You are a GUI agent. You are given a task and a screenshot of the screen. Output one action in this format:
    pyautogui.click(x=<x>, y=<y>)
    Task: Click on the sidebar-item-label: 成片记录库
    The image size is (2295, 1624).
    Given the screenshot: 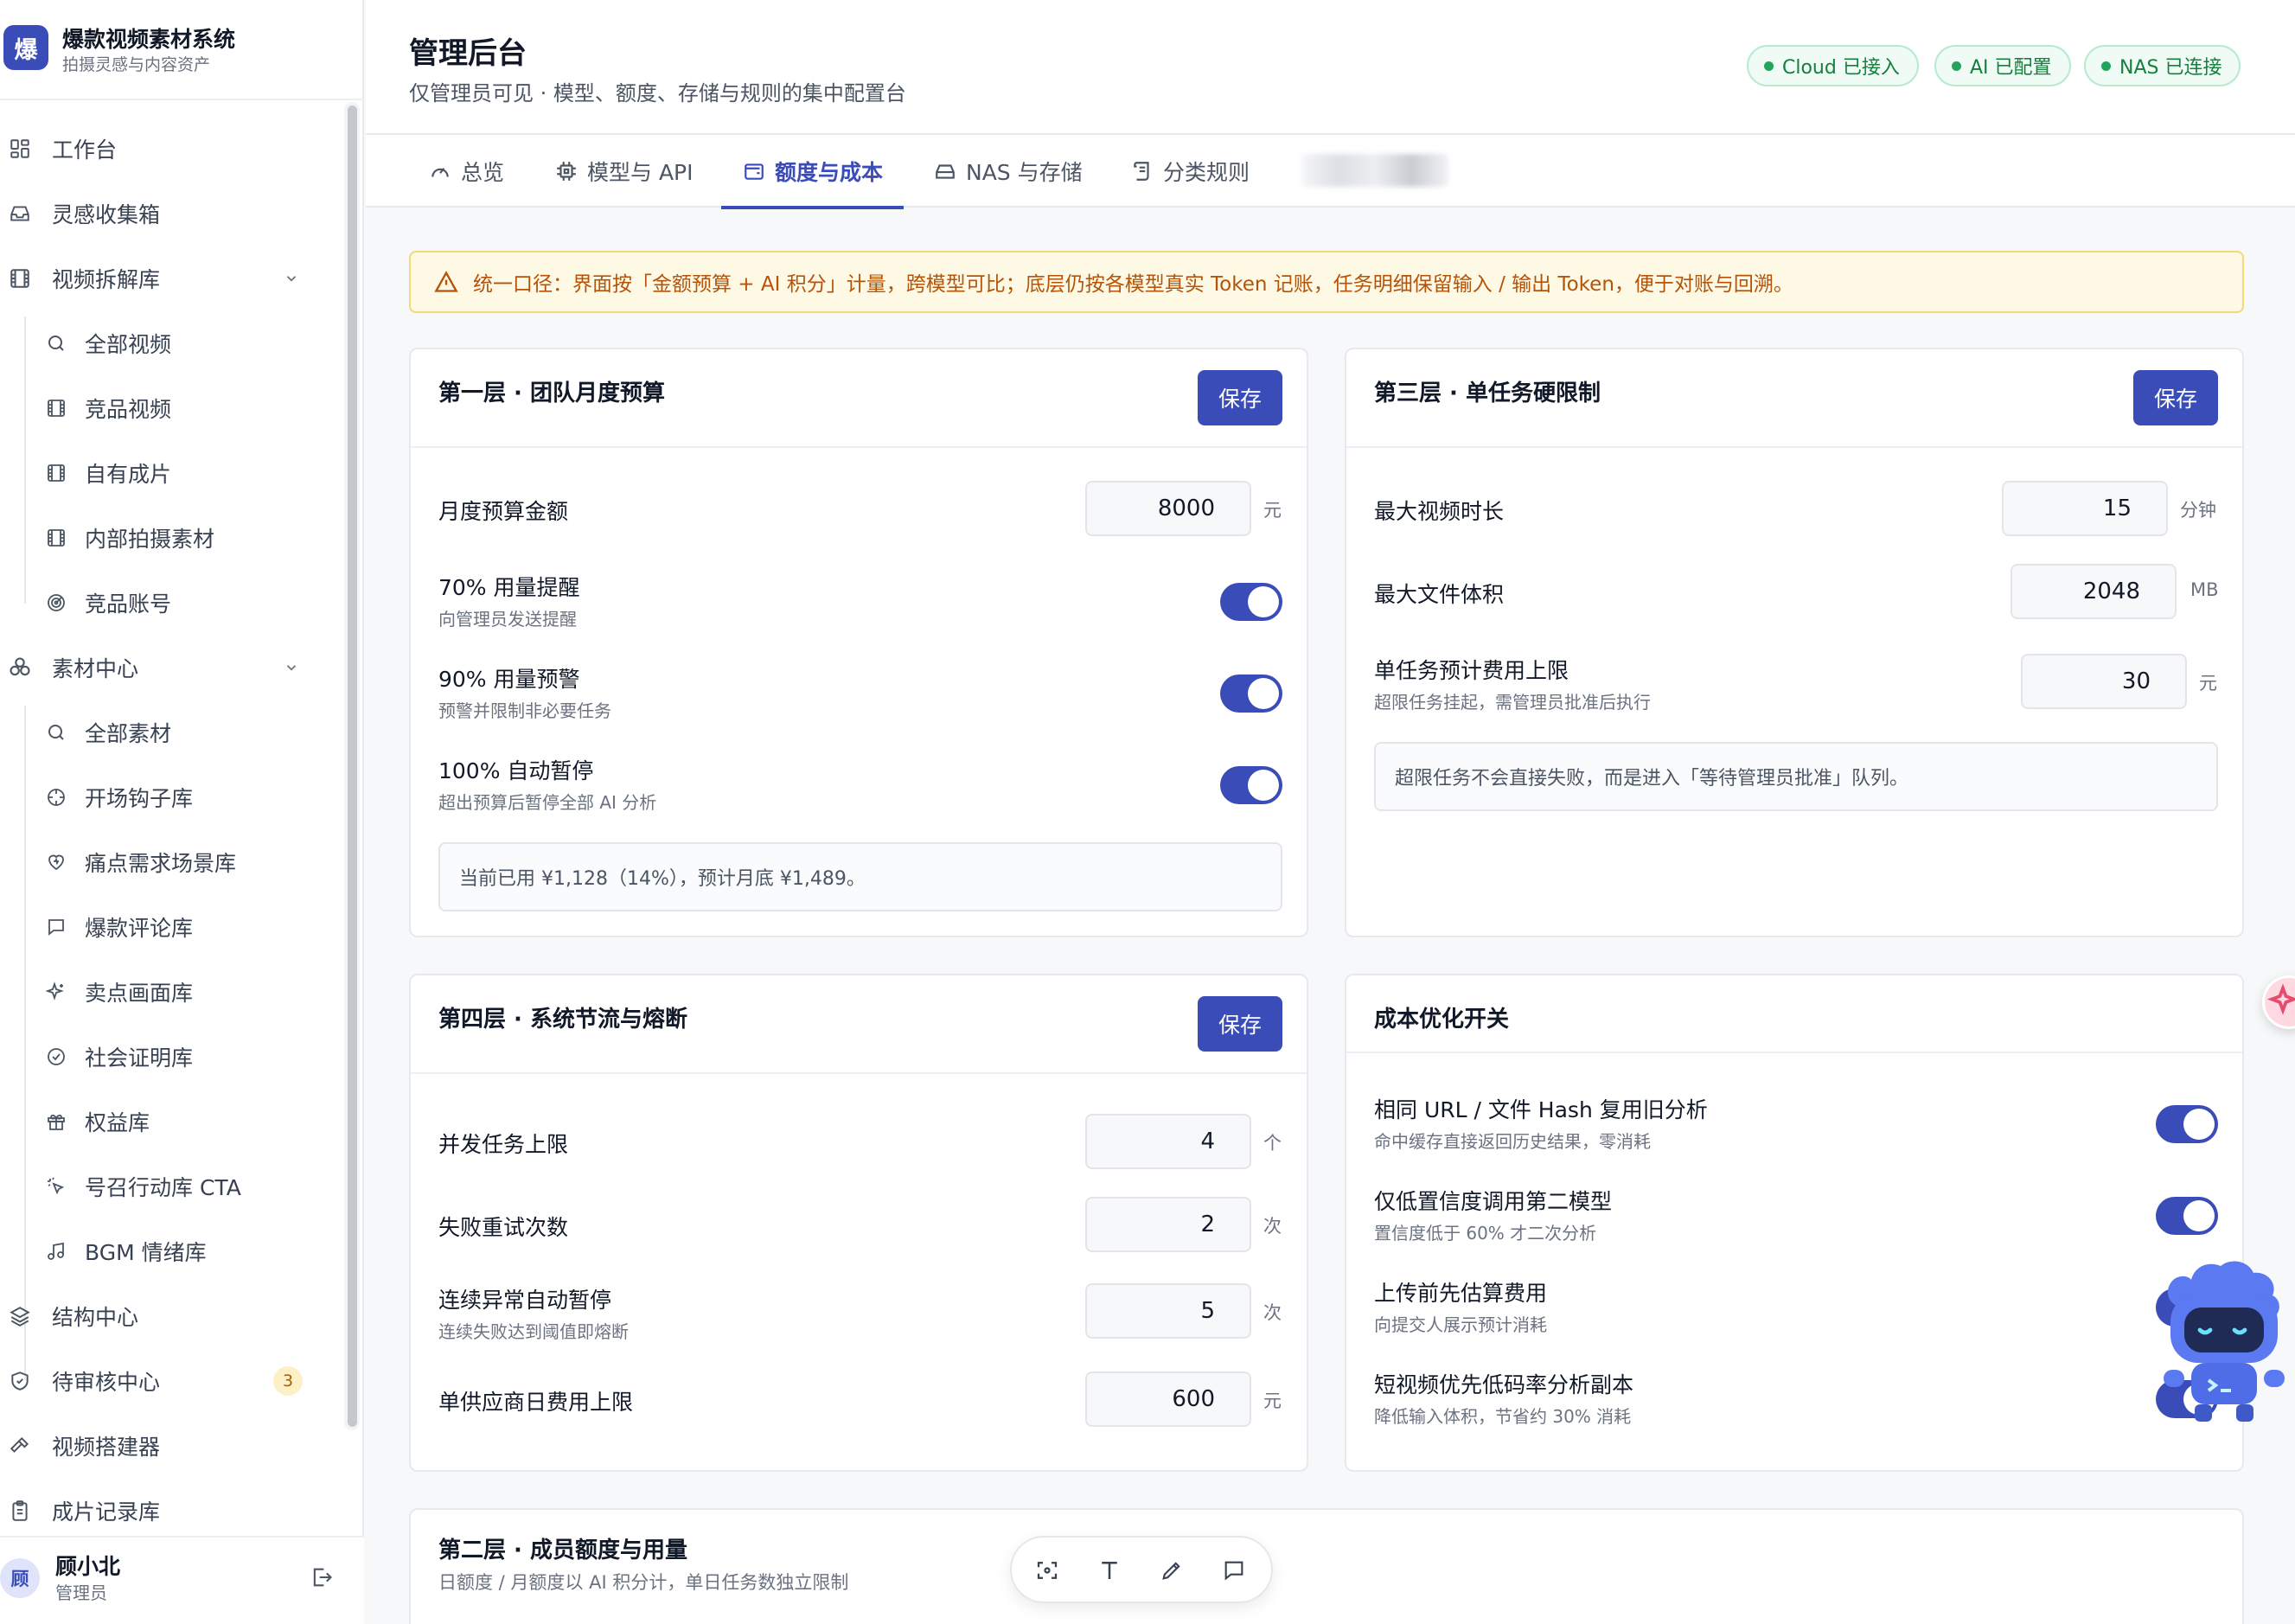 What is the action you would take?
    pyautogui.click(x=107, y=1512)
    